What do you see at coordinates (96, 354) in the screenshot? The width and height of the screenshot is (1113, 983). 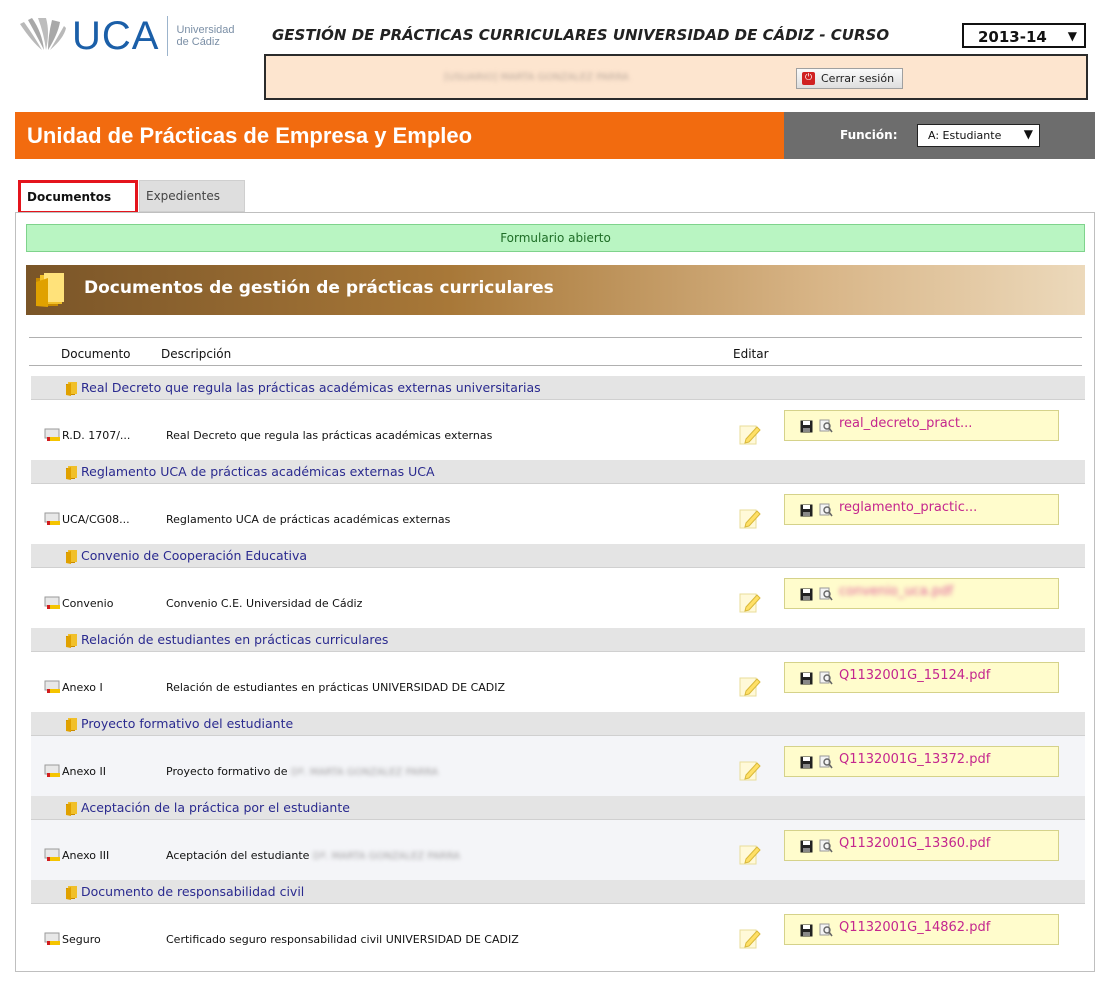 I see `column-header-documento: Documento` at bounding box center [96, 354].